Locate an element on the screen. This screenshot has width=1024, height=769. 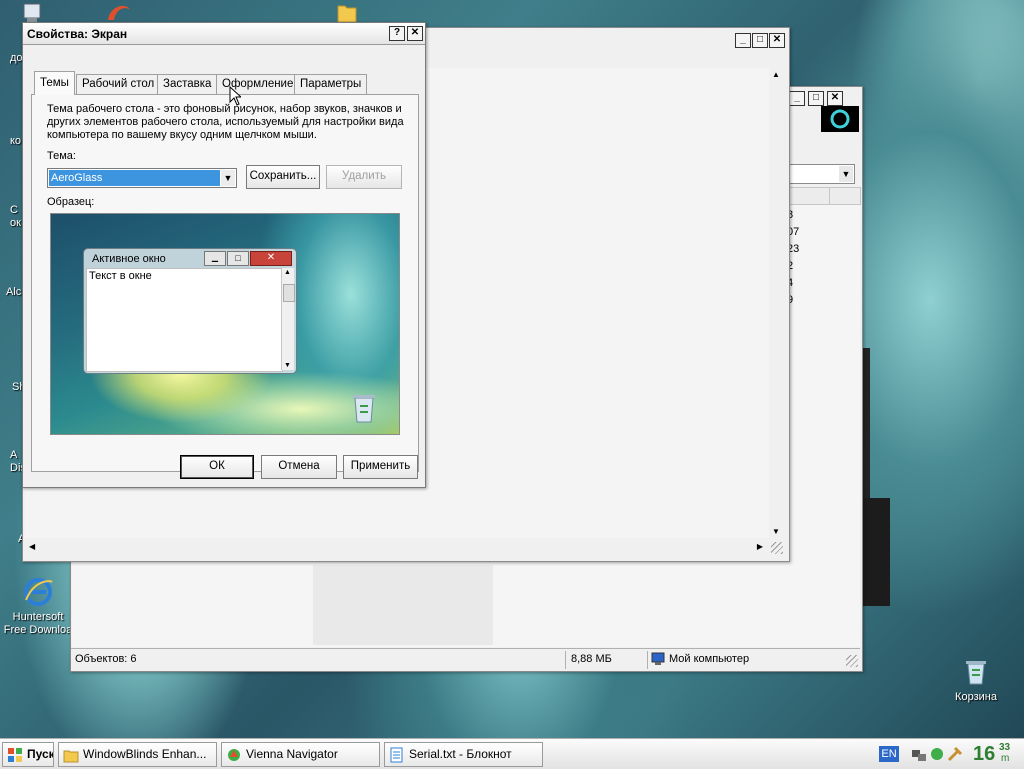
tab-themes: Темы is located at coordinates (54, 83).